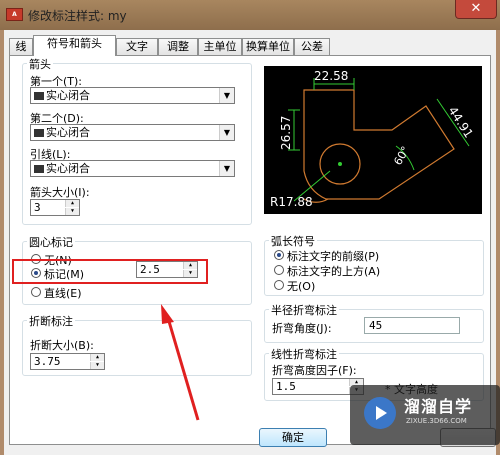 The width and height of the screenshot is (500, 455). I want to click on watermark-subtitle: ZIXUE.3D66.COM, so click(436, 421).